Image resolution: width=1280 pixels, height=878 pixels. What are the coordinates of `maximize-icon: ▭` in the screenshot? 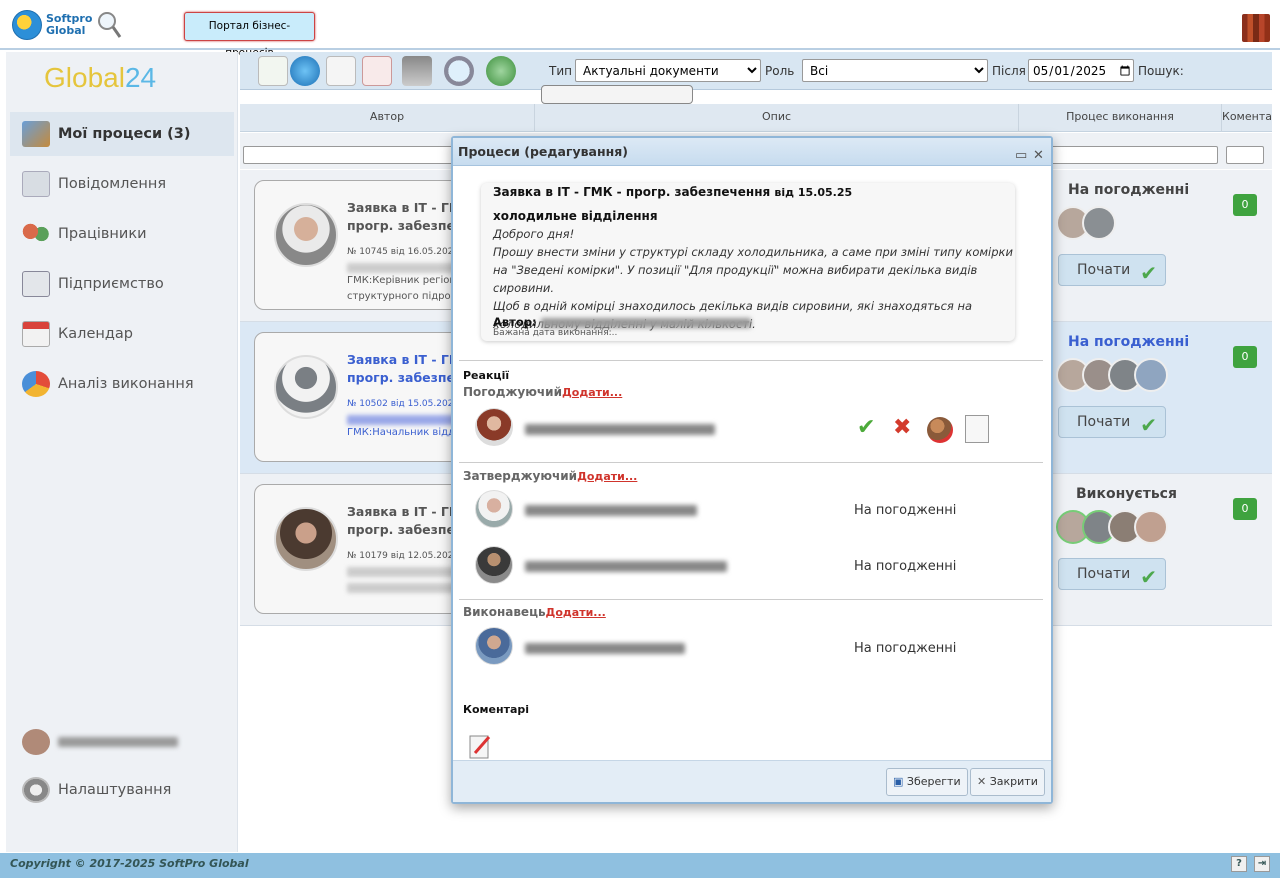 It's located at (1021, 156).